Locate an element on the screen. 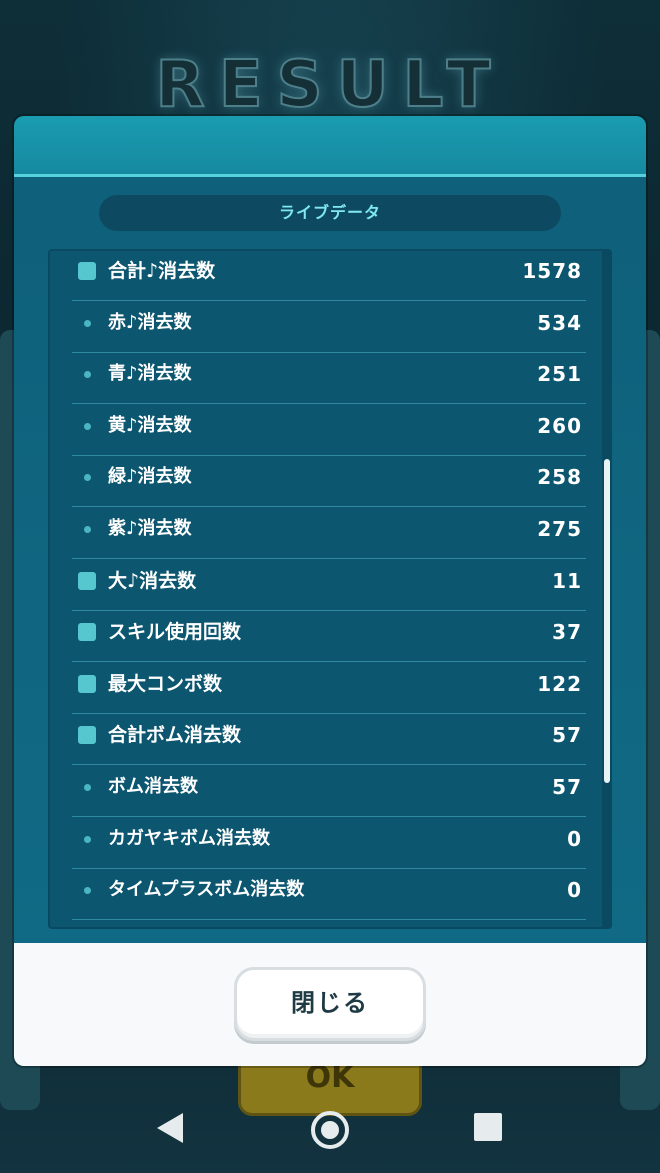  stat-label: 赤♪消去数 is located at coordinates (150, 322).